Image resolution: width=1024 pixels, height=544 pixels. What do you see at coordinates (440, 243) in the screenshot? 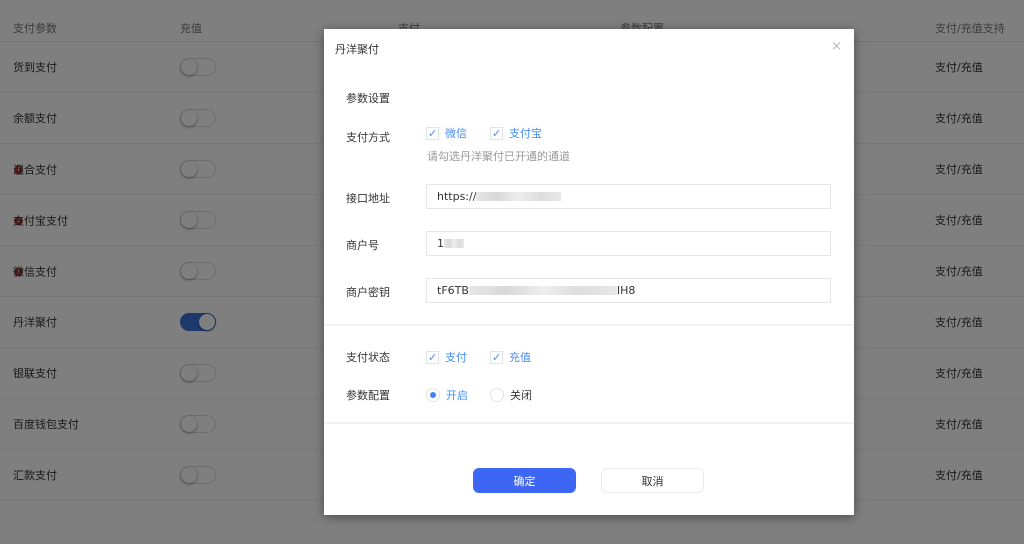
I see `input-value: 1` at bounding box center [440, 243].